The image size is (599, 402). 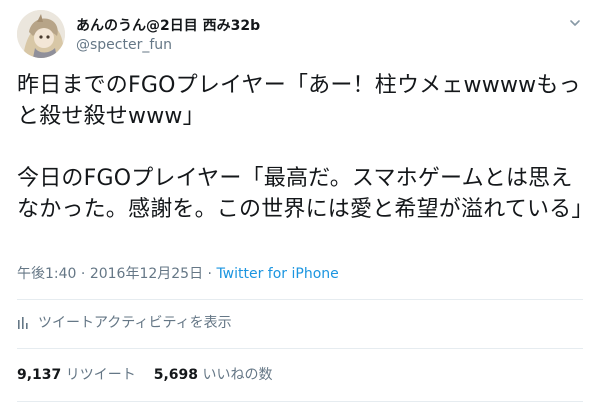 What do you see at coordinates (176, 375) in the screenshot?
I see `likes-count: 5,698` at bounding box center [176, 375].